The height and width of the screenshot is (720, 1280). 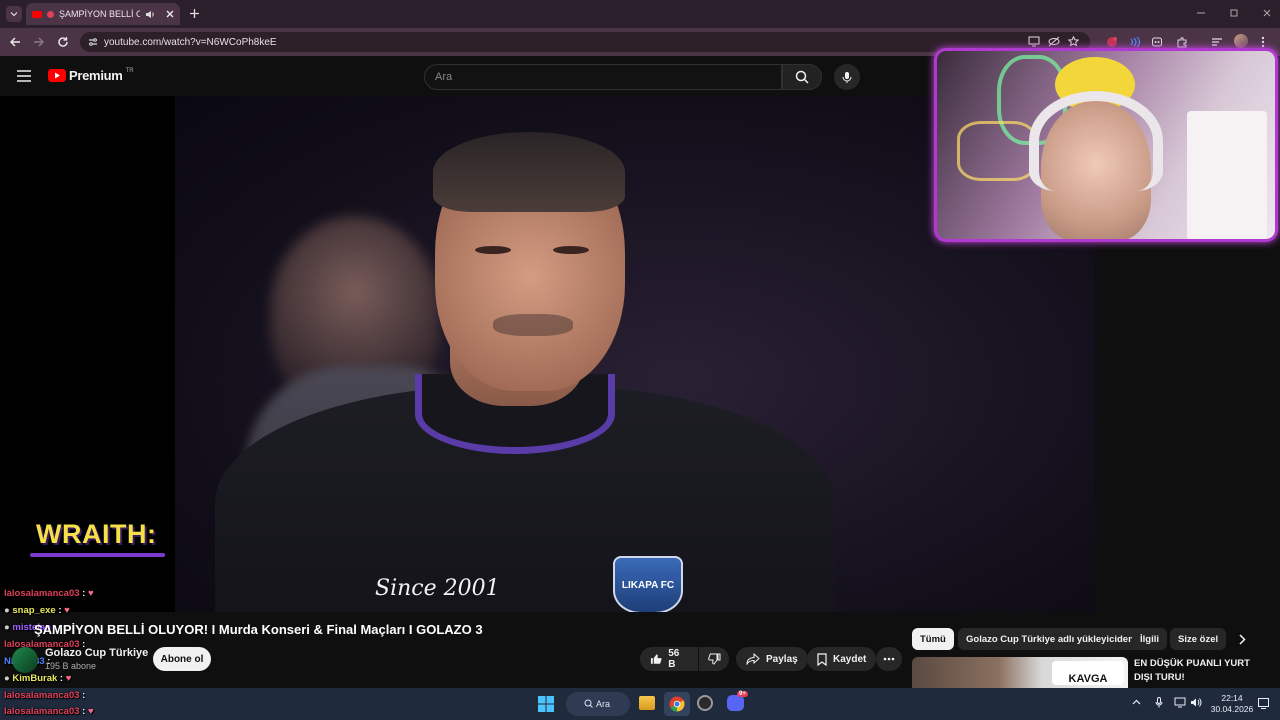 What do you see at coordinates (705, 703) in the screenshot?
I see `obs-icon` at bounding box center [705, 703].